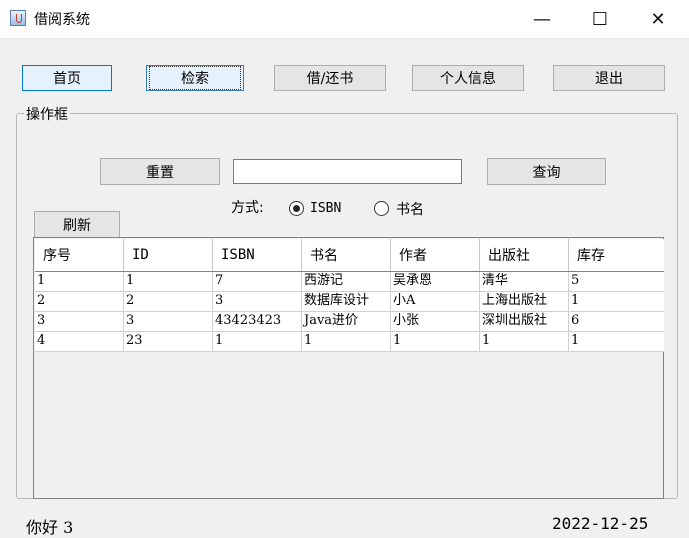  Describe the element at coordinates (79, 341) in the screenshot. I see `table-cell: 4` at that location.